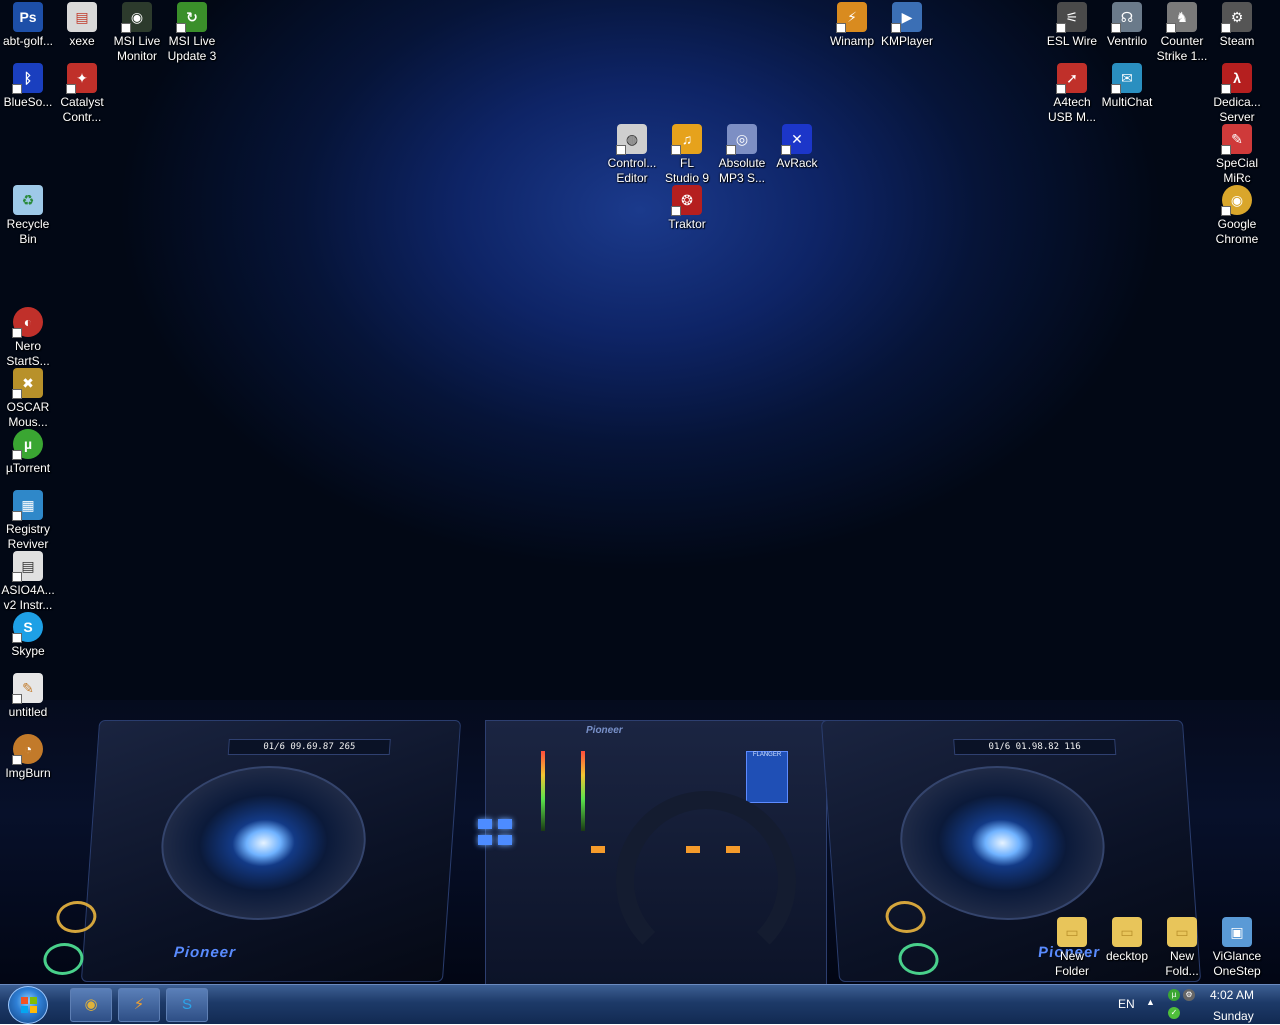  I want to click on desktop-icon-label: MSI Live Monitor, so click(137, 48).